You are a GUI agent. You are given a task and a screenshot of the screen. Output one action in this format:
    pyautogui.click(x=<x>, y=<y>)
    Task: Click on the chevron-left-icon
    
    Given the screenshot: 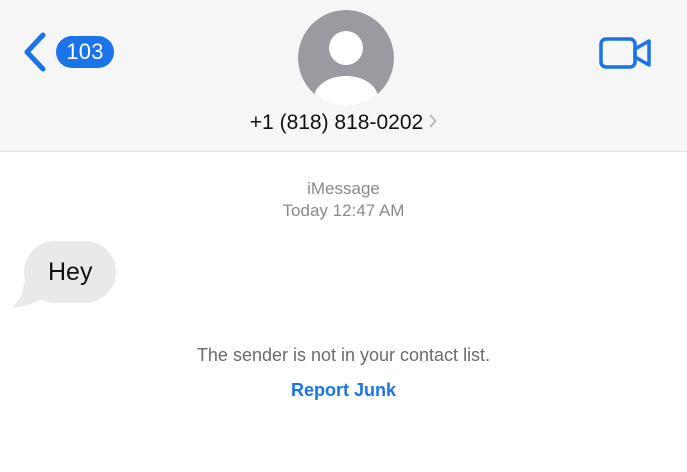 What is the action you would take?
    pyautogui.click(x=35, y=52)
    